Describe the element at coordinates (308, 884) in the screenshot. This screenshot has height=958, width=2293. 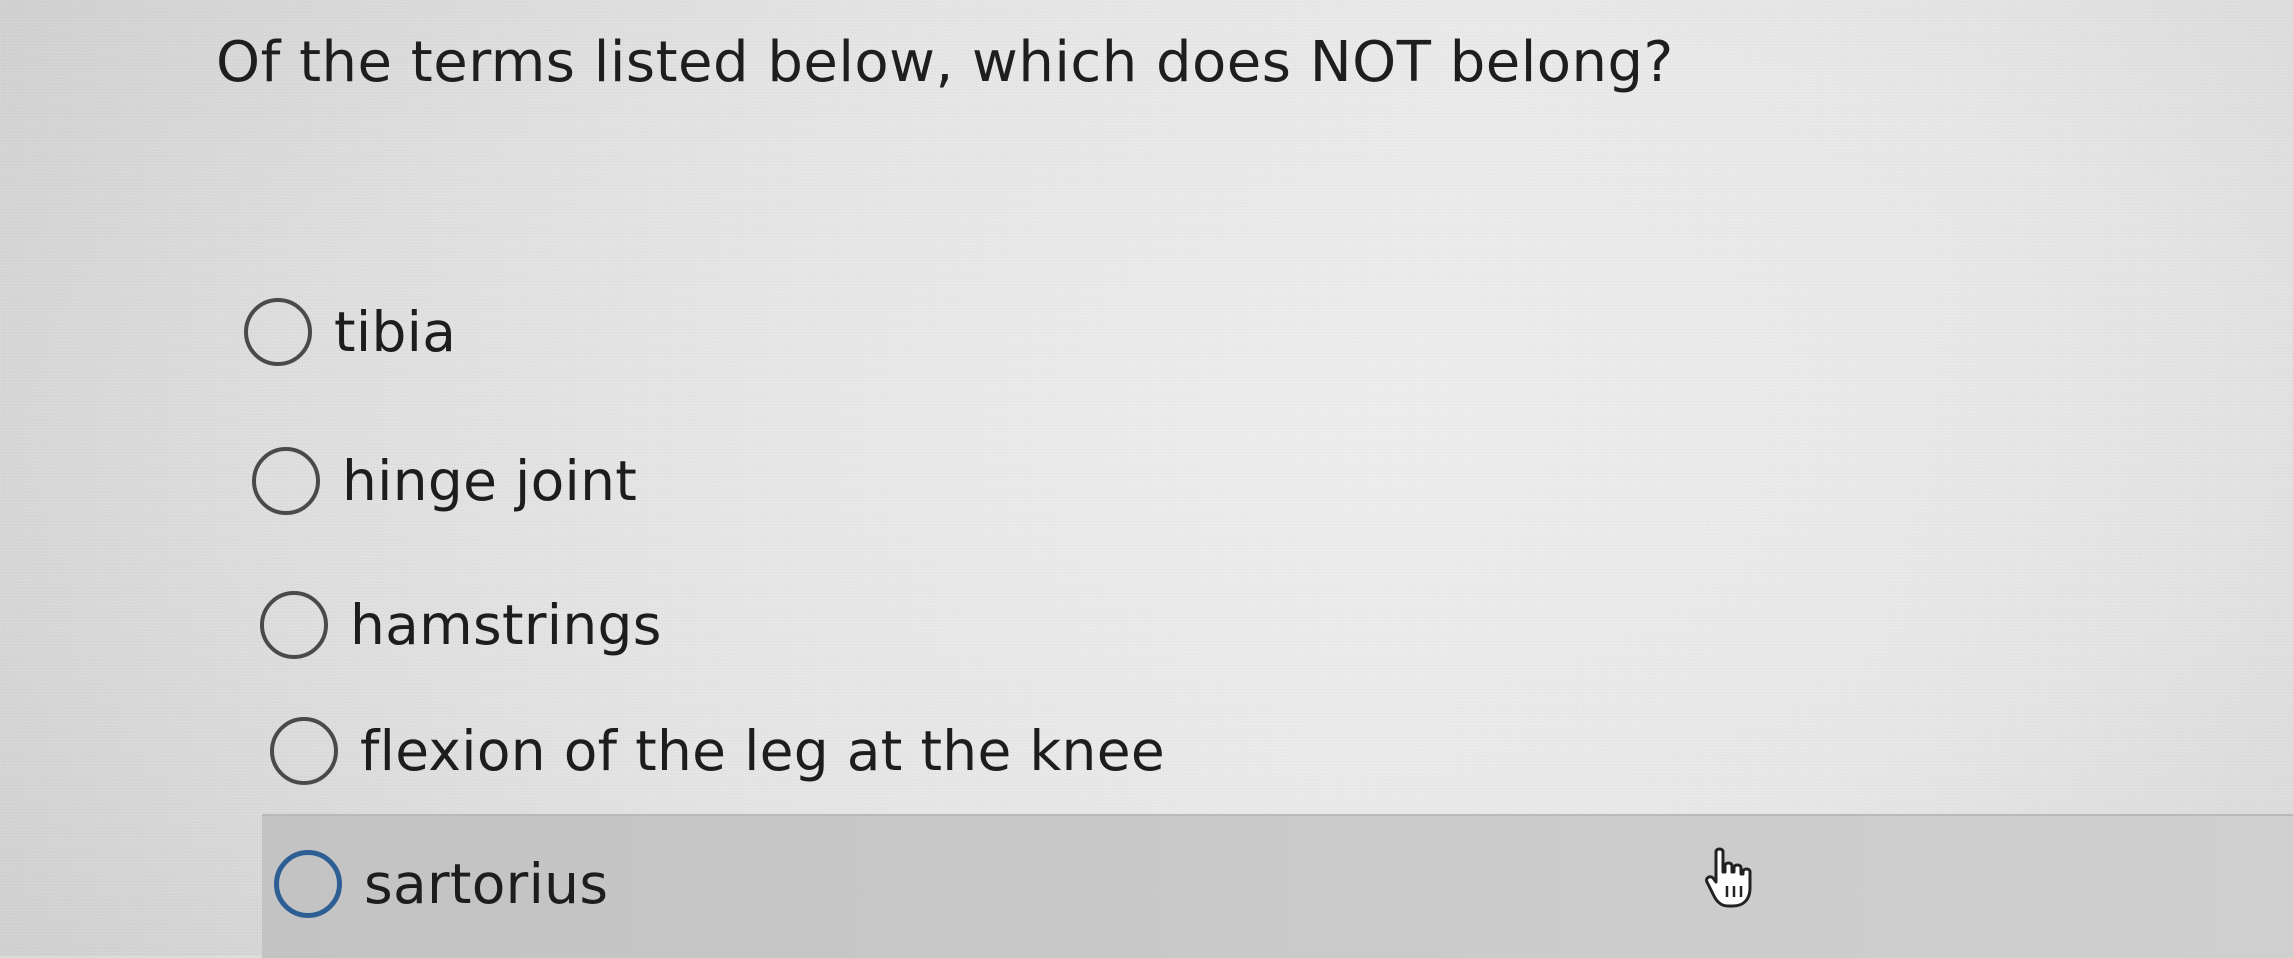
I see `radio-button-focused` at that location.